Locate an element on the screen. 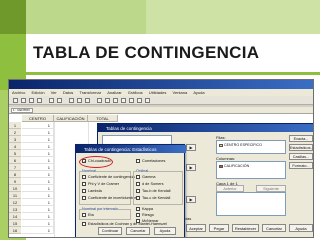  correlations-option: Correlaciones is located at coordinates (150, 161).